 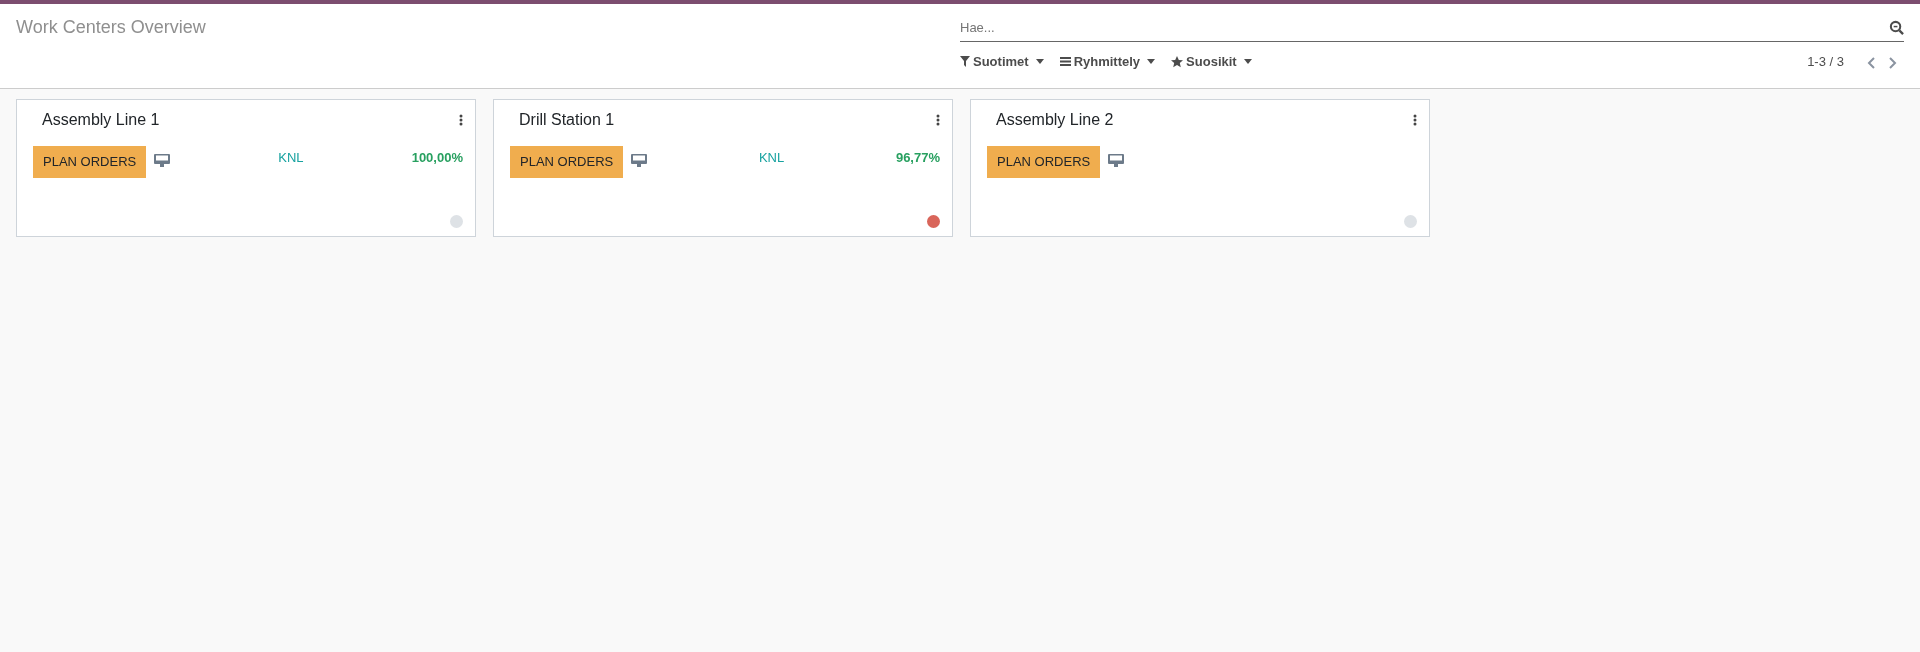 I want to click on pager-value: 1-3 / 3, so click(x=1825, y=62).